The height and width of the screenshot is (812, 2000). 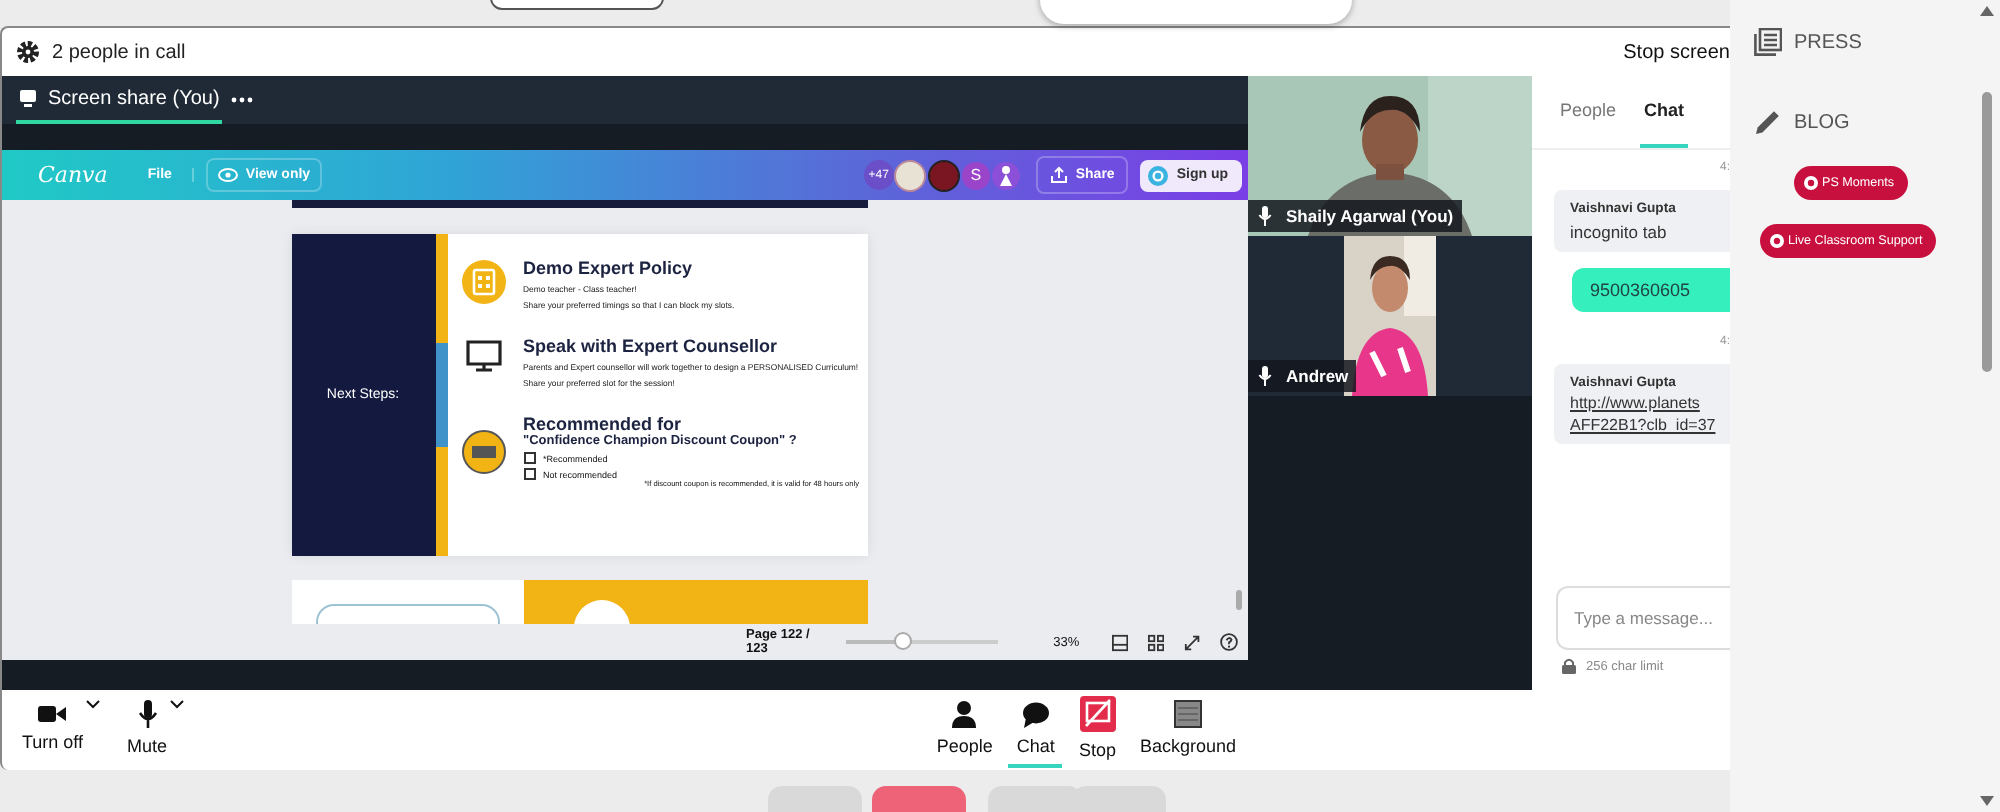 I want to click on press-link: PRESS, so click(x=1808, y=42).